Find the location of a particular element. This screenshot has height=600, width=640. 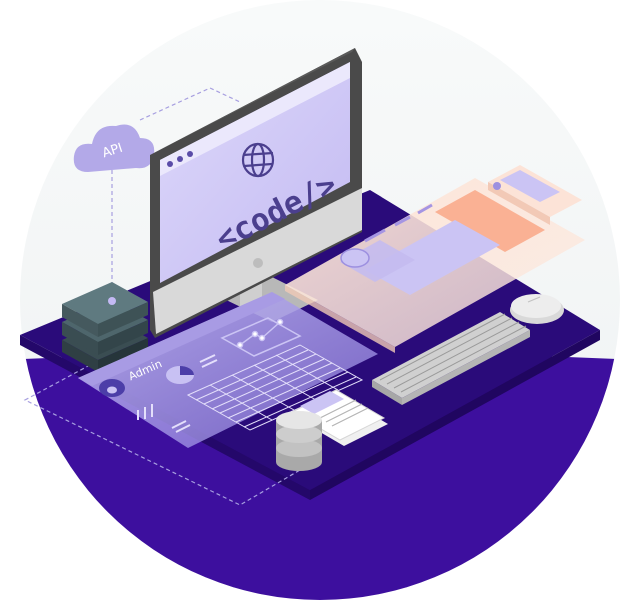

pie-chart-icon is located at coordinates (180, 375).